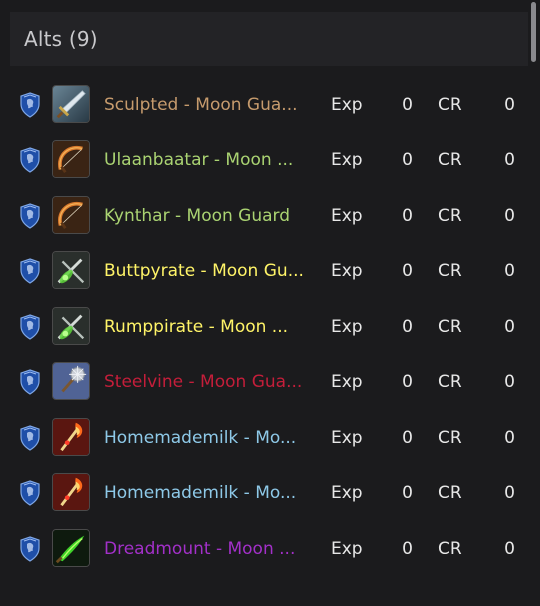  I want to click on alt-row: Buttpyrate - Moon Gu... Exp 0 CR 0, so click(264, 272).